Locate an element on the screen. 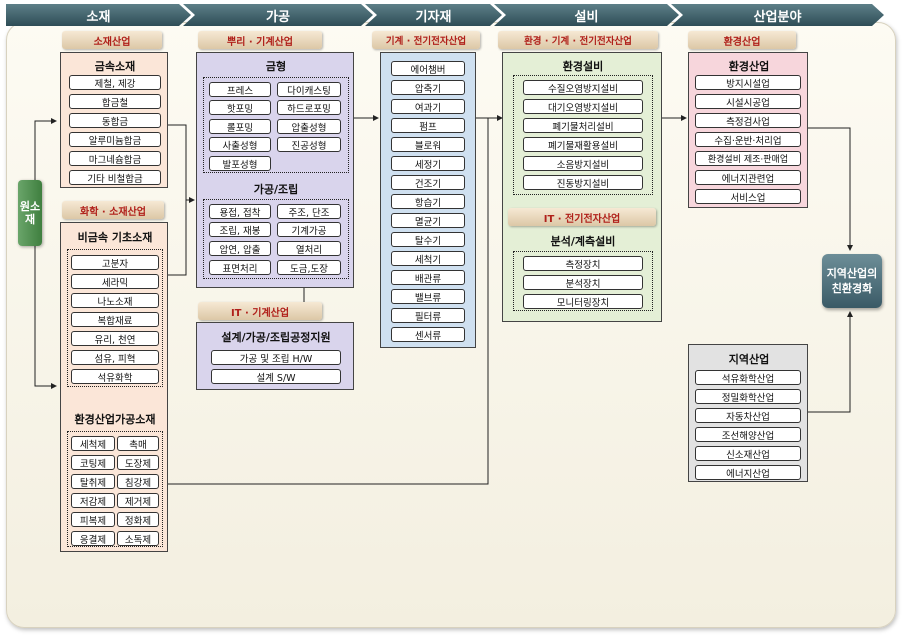 The width and height of the screenshot is (904, 636). process-item: 압연, 압출 is located at coordinates (240, 248).